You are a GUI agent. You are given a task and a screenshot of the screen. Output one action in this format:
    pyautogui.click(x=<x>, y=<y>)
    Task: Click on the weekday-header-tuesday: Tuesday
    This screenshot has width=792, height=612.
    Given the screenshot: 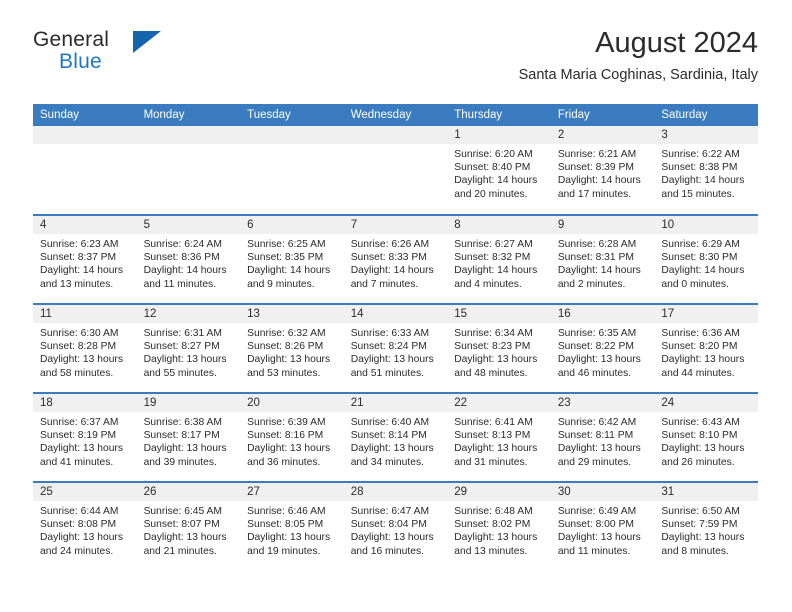 What is the action you would take?
    pyautogui.click(x=292, y=115)
    